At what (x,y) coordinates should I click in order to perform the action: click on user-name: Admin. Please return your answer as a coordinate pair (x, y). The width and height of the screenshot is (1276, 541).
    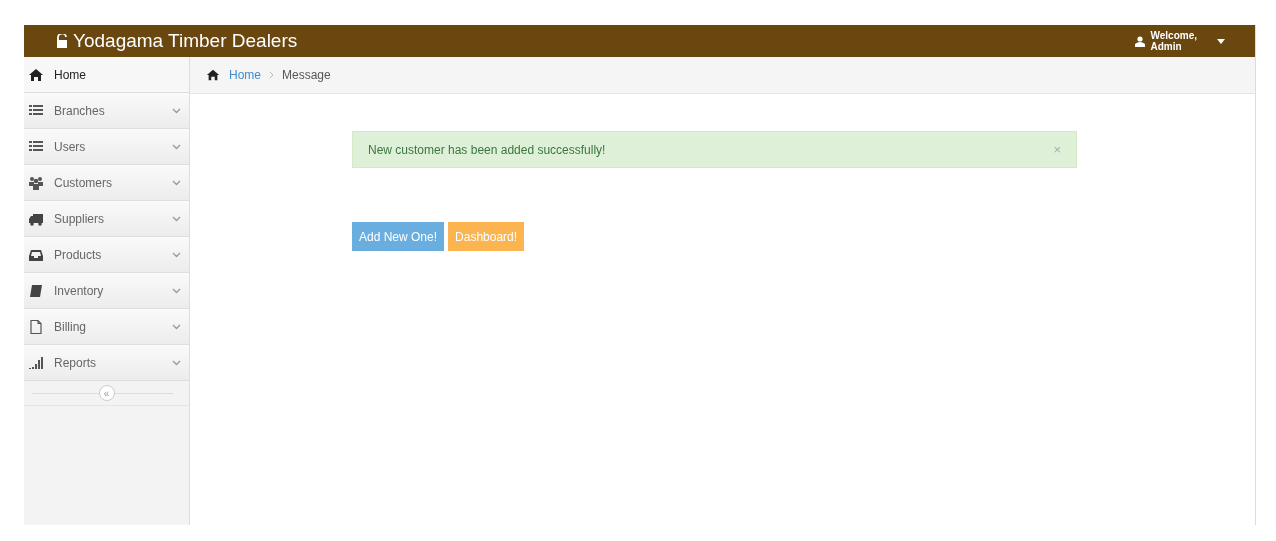
    Looking at the image, I should click on (1173, 46).